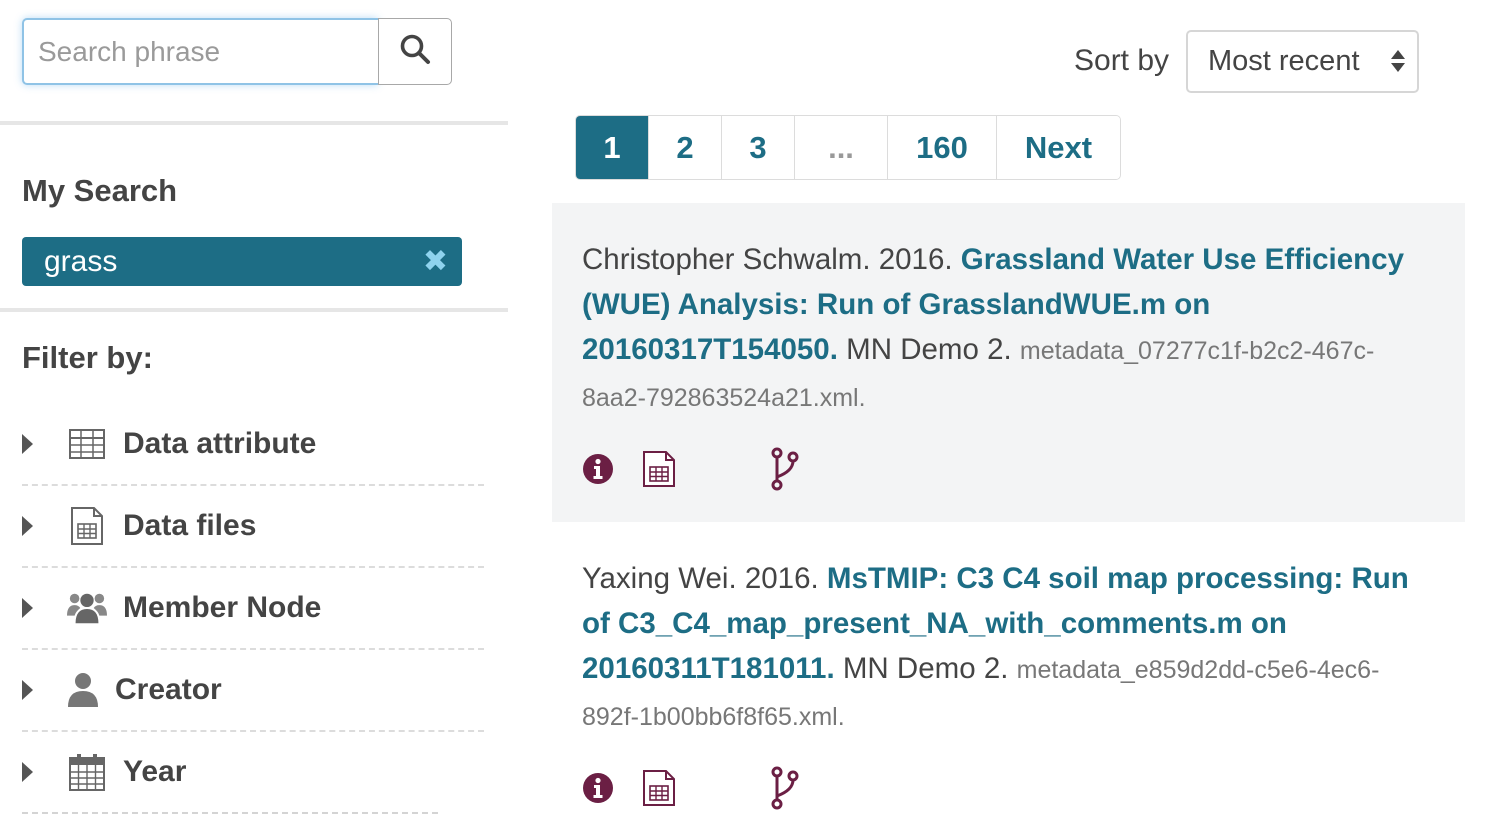 The image size is (1500, 835). Describe the element at coordinates (87, 608) in the screenshot. I see `users-icon` at that location.